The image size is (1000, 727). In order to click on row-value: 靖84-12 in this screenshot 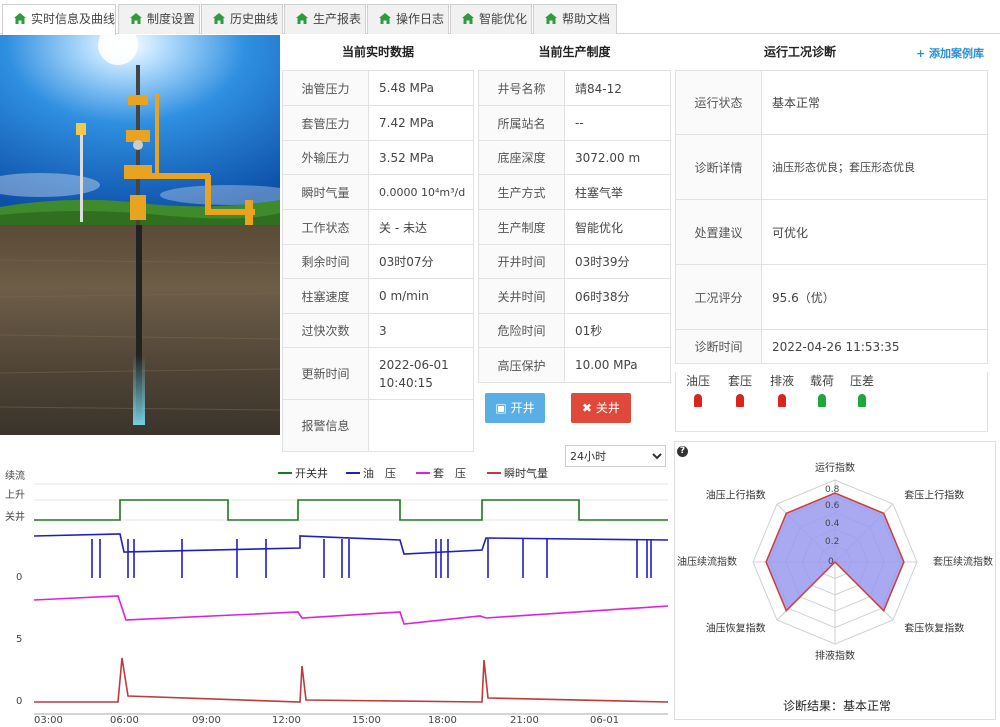, I will do `click(617, 88)`.